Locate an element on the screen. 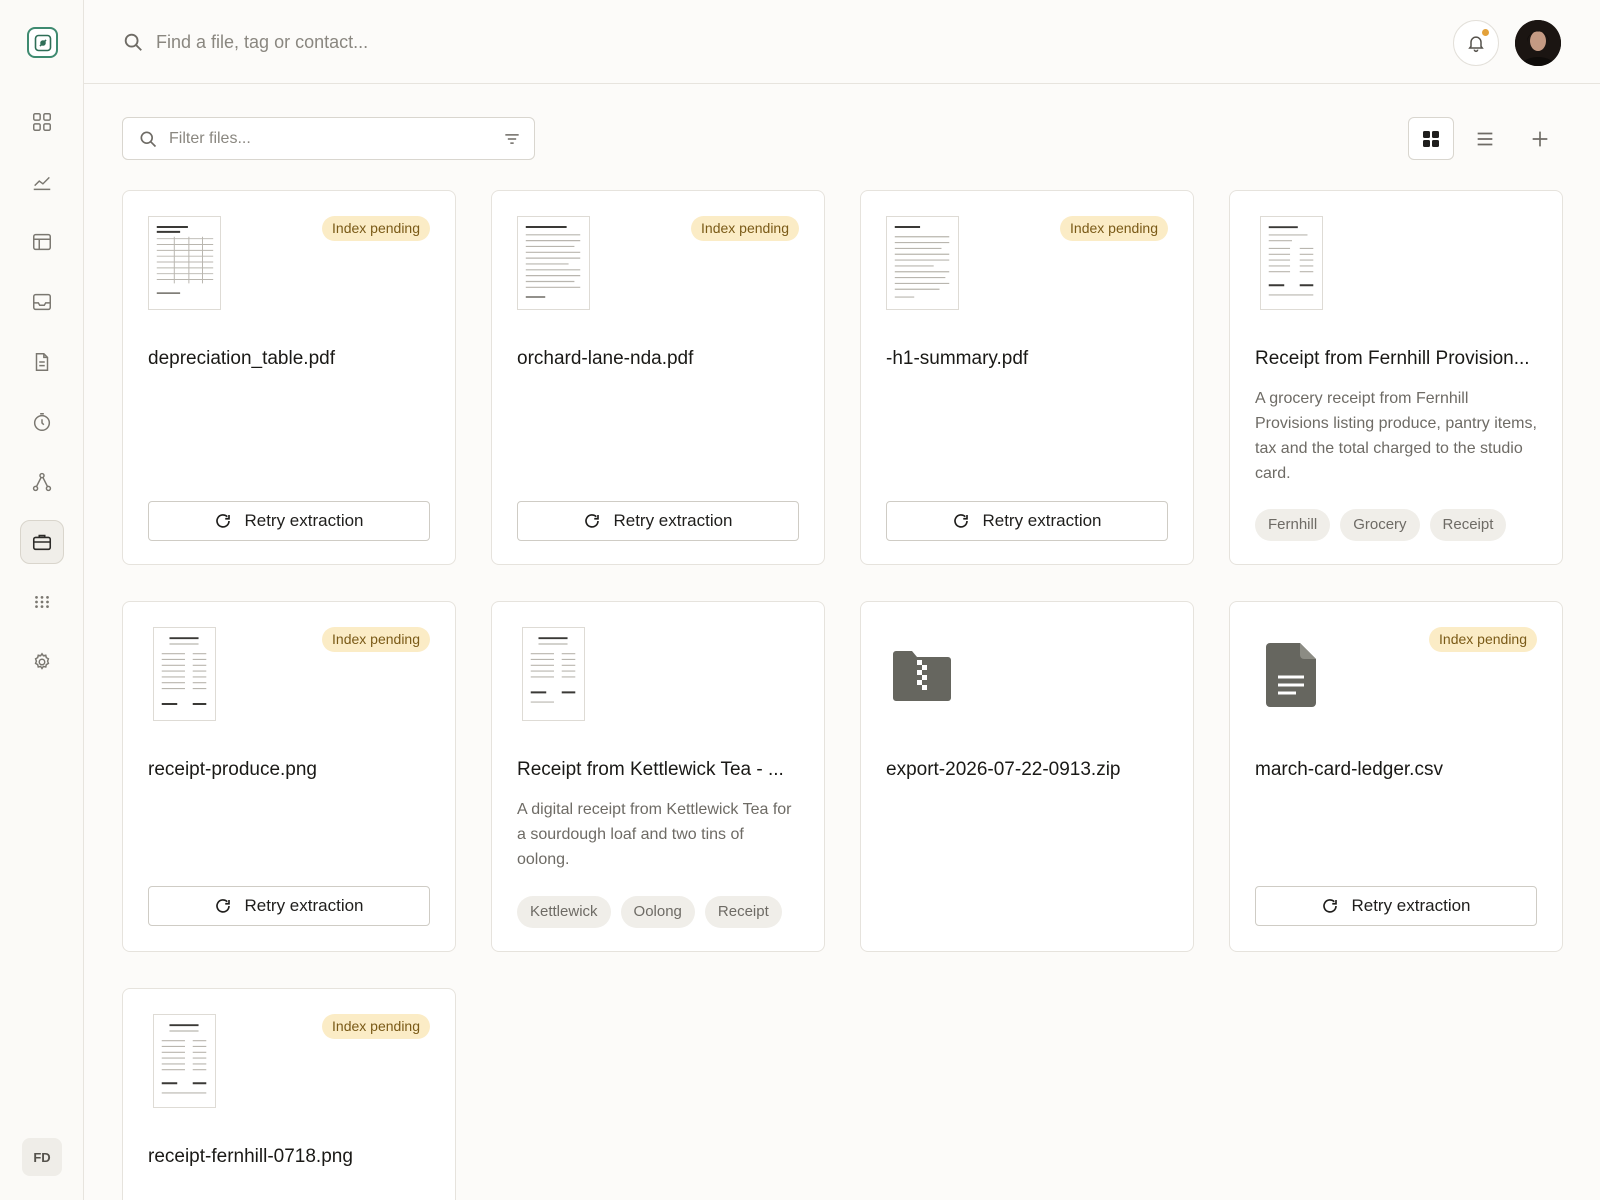 This screenshot has width=1600, height=1200. notification-dot is located at coordinates (1485, 32).